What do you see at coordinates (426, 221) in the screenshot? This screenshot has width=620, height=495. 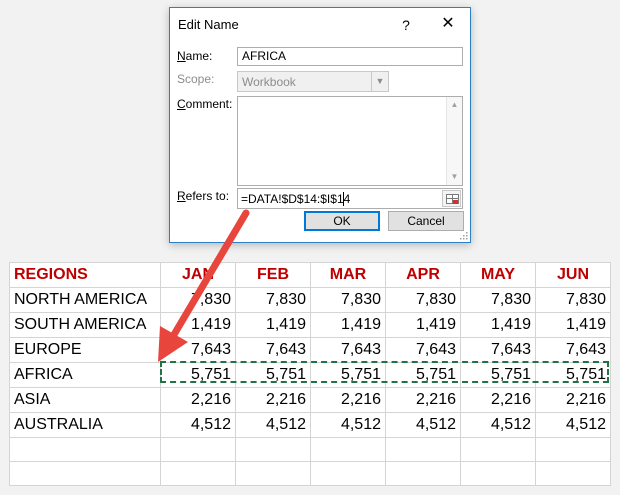 I see `cancel-button: Cancel` at bounding box center [426, 221].